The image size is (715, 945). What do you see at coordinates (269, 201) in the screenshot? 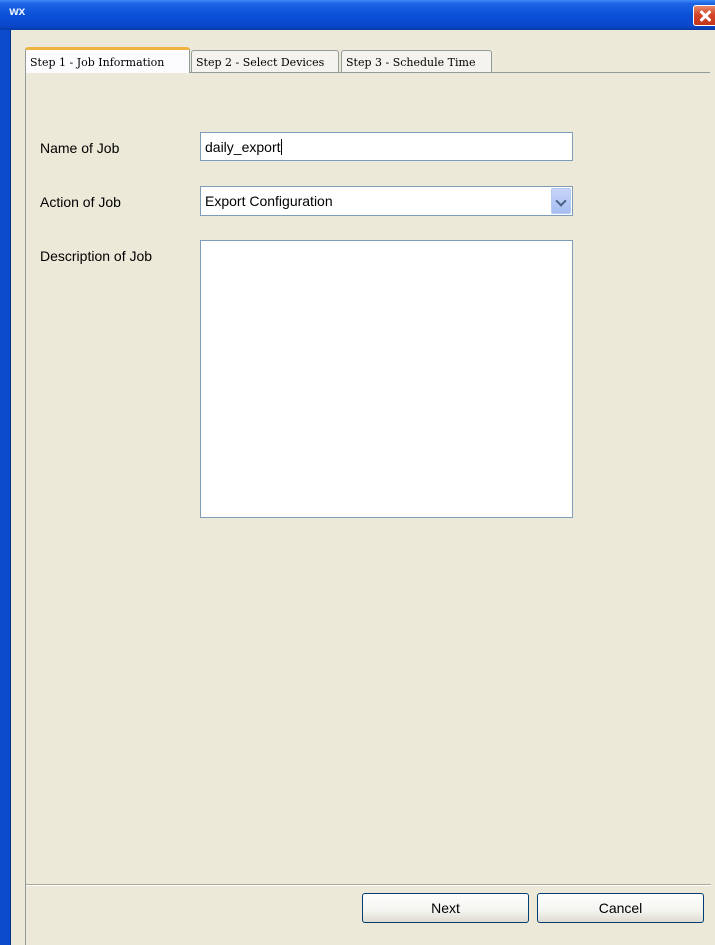
I see `job-action-value: Export Configuration` at bounding box center [269, 201].